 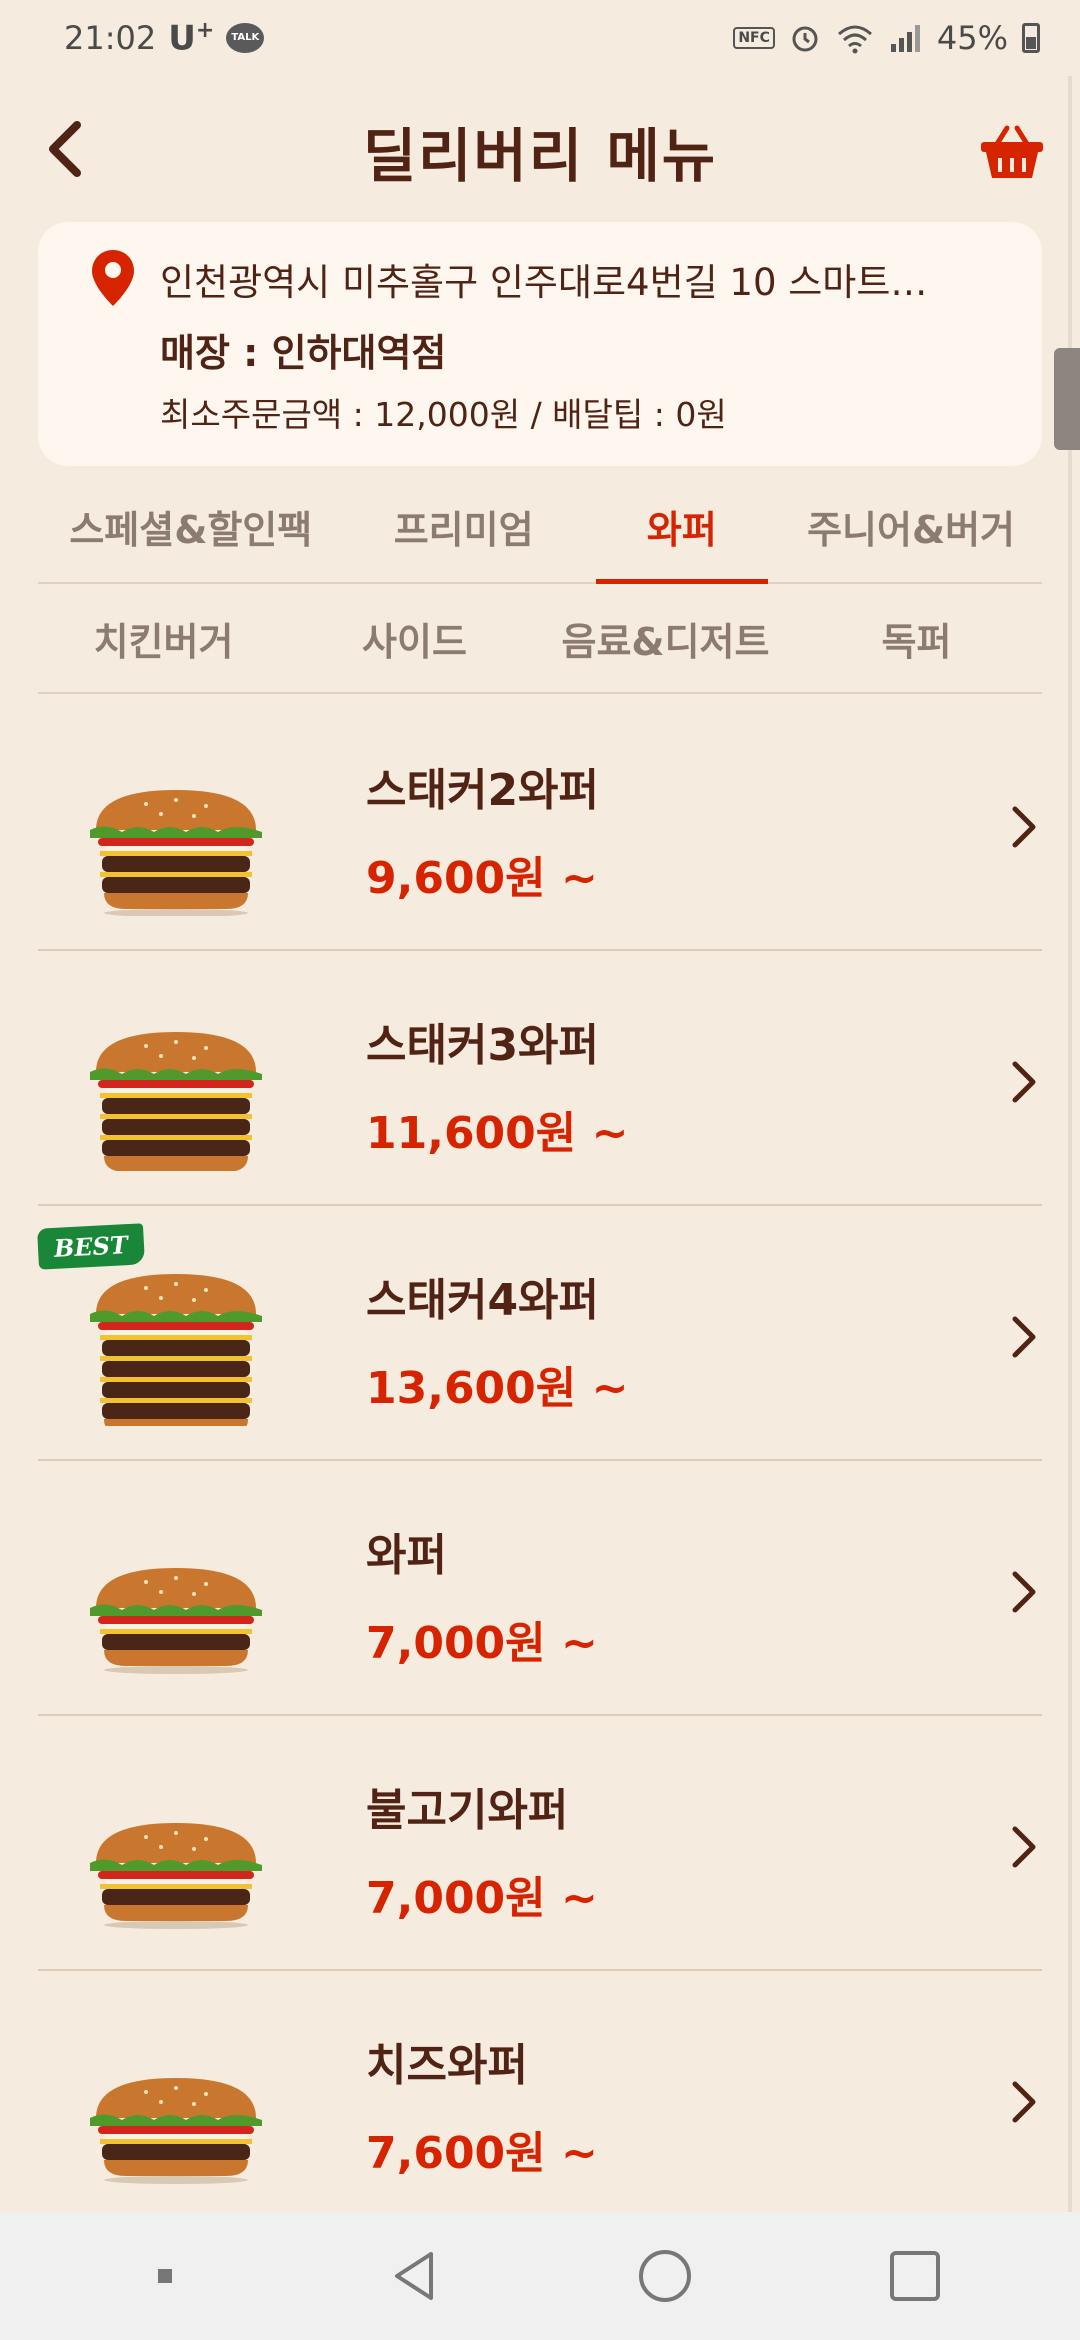 I want to click on talk-icon: TALK, so click(x=245, y=37).